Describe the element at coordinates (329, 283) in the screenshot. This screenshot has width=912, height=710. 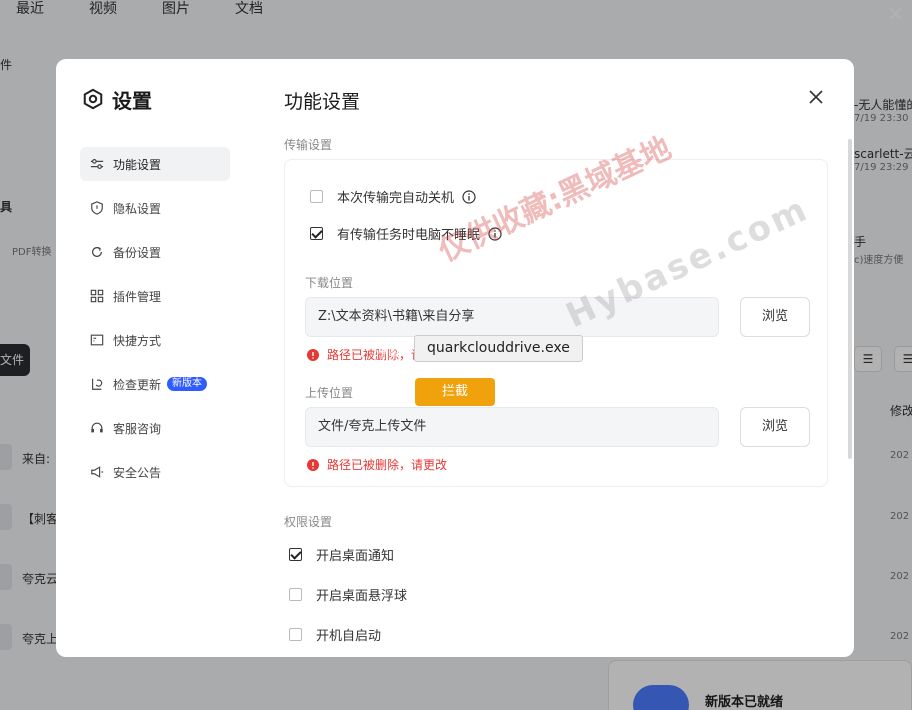
I see `download-location-label: 下载位置` at that location.